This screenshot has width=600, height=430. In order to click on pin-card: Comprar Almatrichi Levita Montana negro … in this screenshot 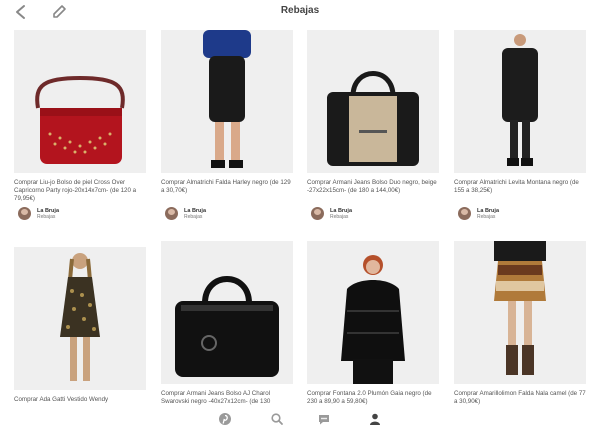, I will do `click(520, 125)`.